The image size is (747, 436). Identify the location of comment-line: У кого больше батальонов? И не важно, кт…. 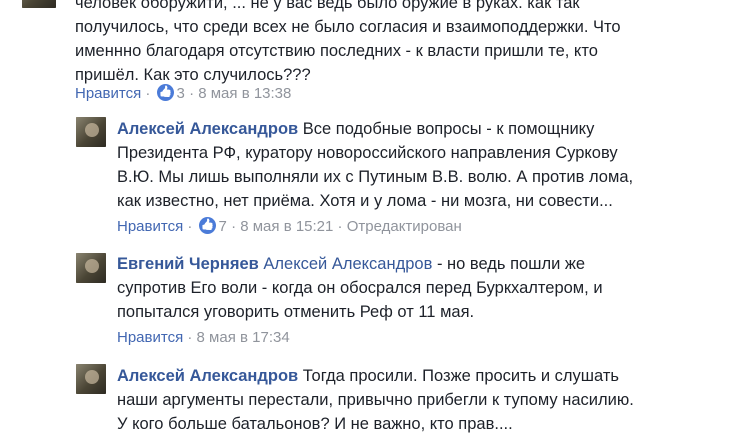
(315, 424).